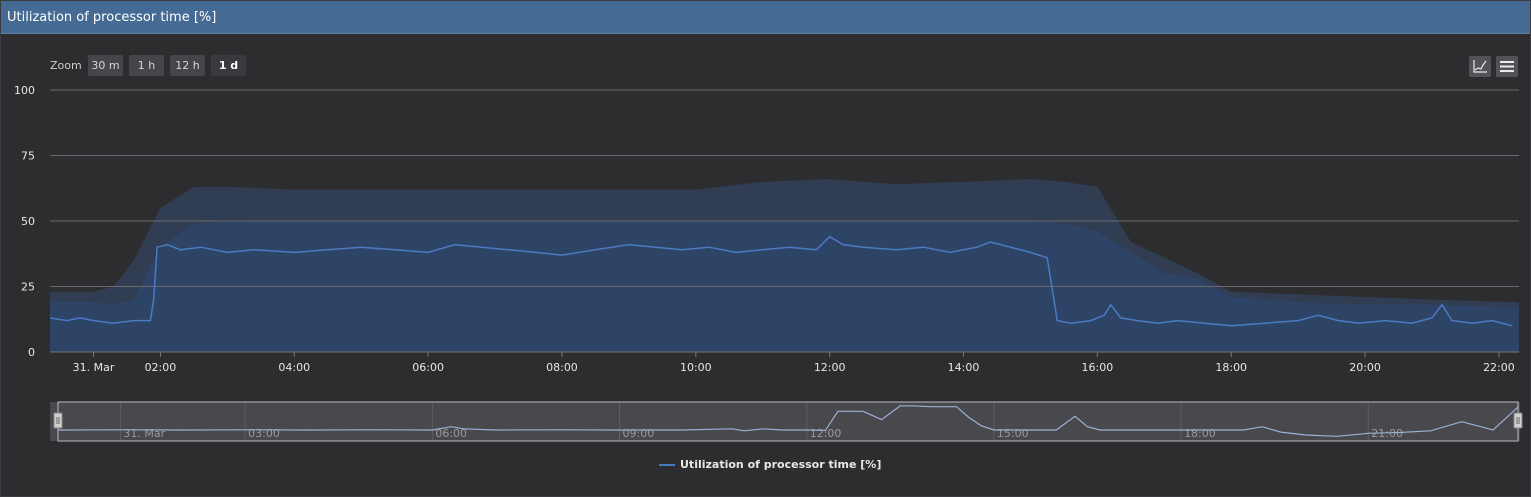  Describe the element at coordinates (264, 433) in the screenshot. I see `navigator-tick-label: 03:00` at that location.